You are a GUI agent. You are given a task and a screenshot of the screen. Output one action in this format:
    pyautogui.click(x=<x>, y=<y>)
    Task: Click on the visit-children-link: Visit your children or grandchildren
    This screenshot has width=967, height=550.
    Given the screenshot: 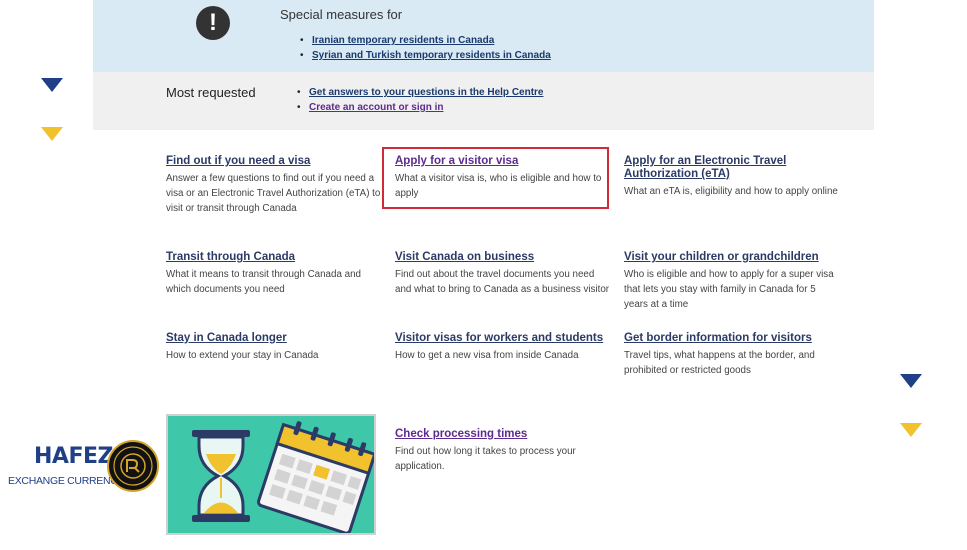 What is the action you would take?
    pyautogui.click(x=733, y=257)
    